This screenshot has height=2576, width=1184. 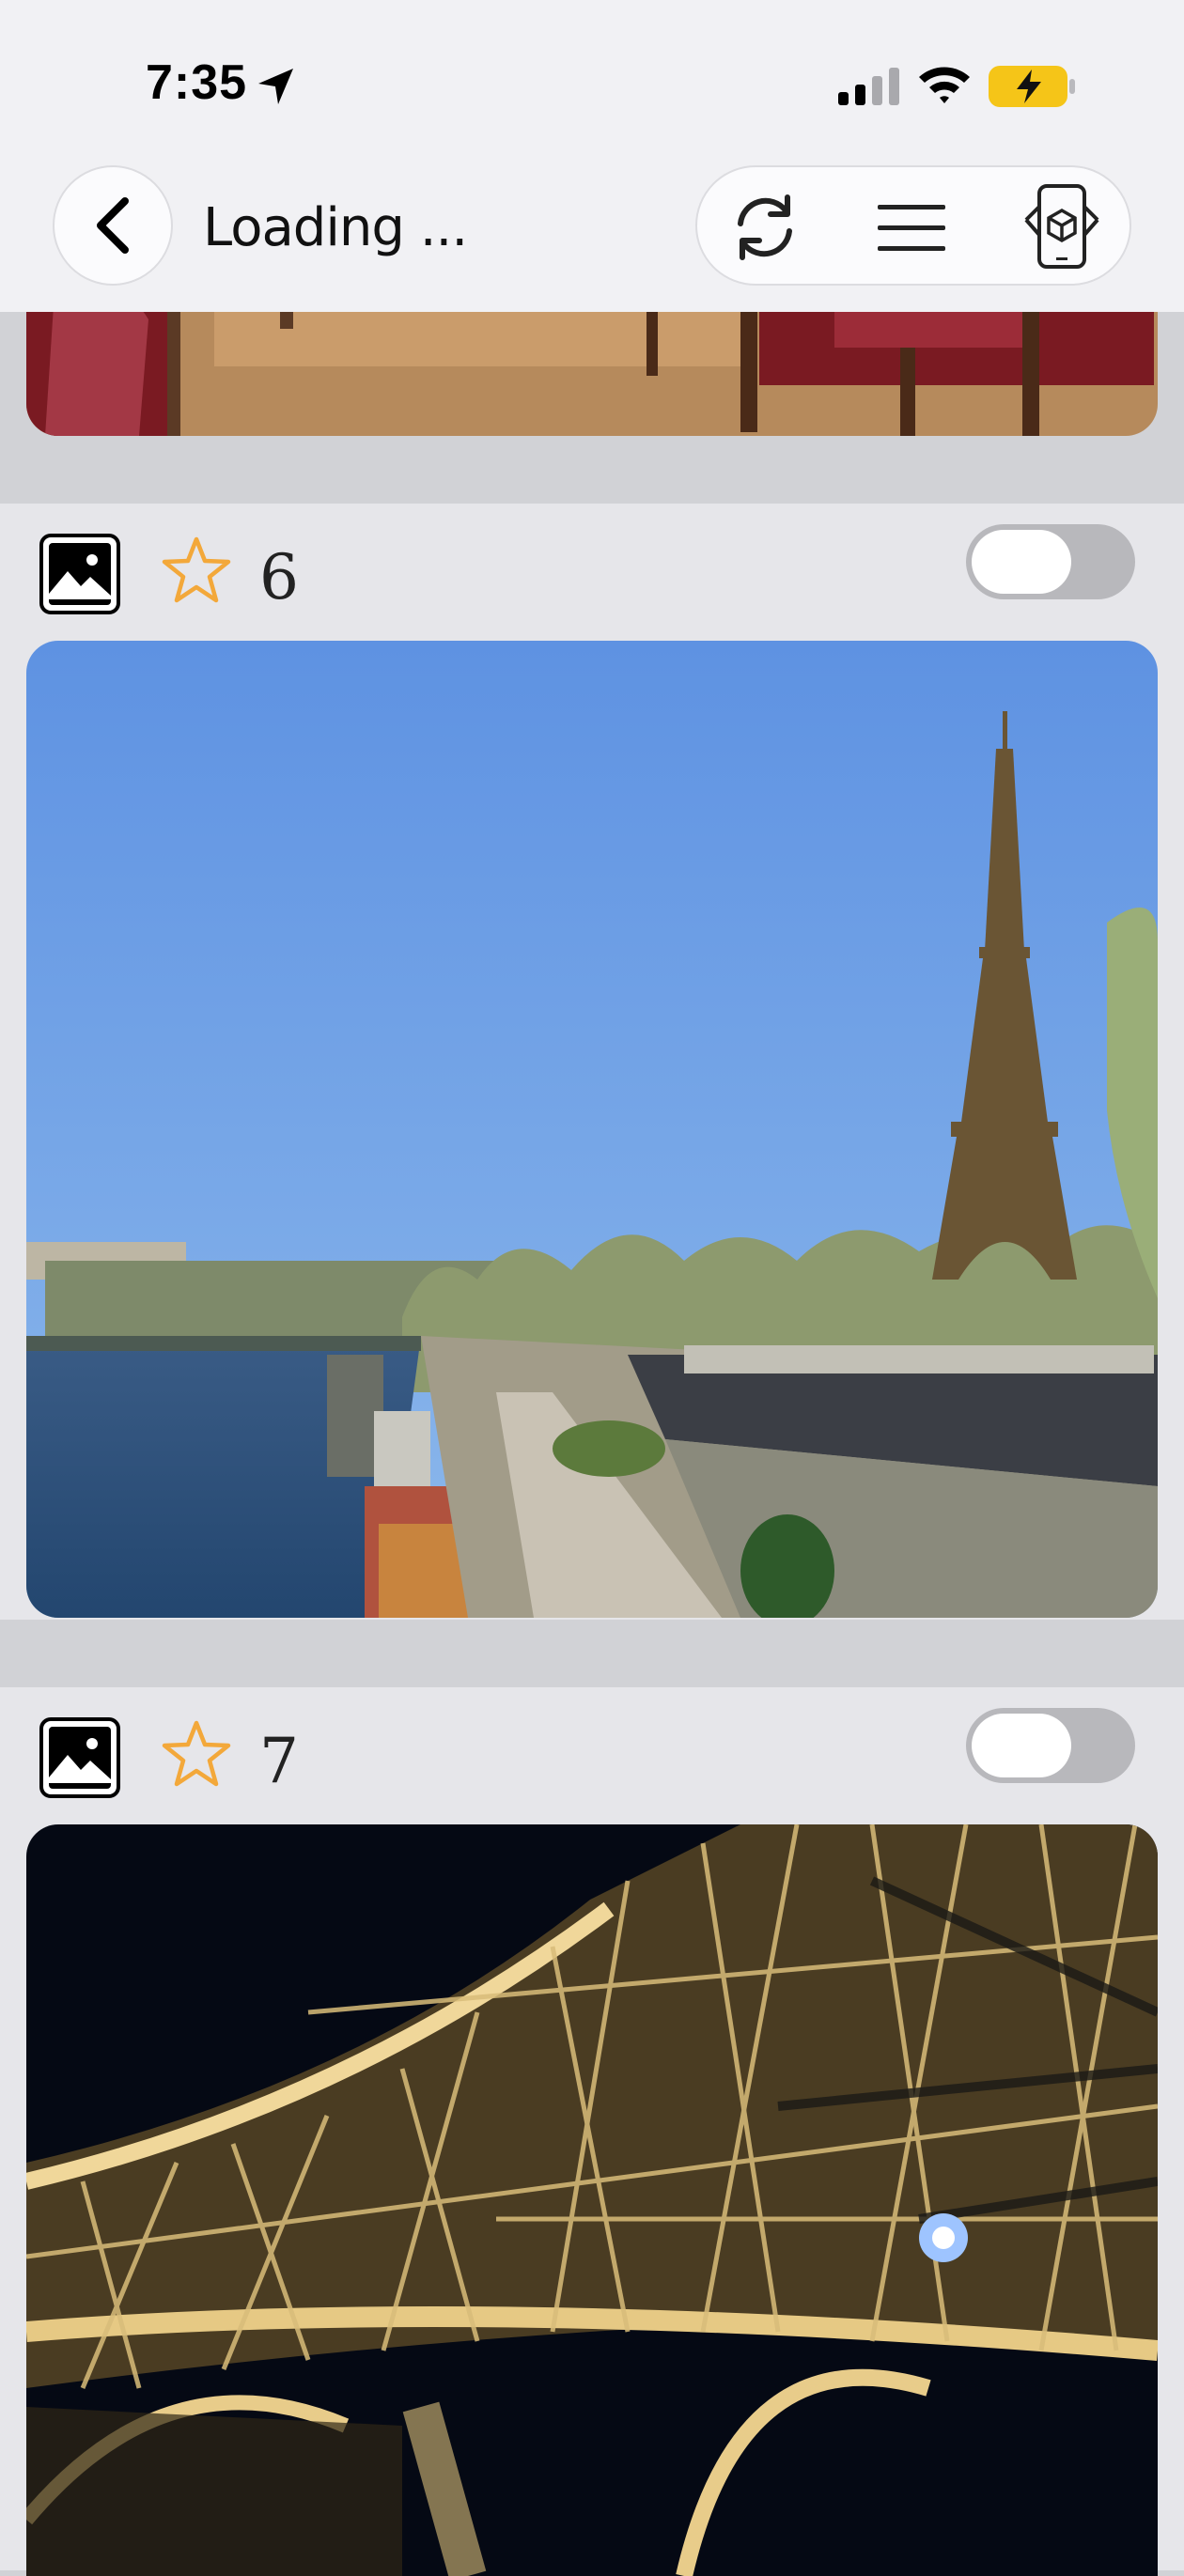 I want to click on item-header: 6, so click(x=592, y=569).